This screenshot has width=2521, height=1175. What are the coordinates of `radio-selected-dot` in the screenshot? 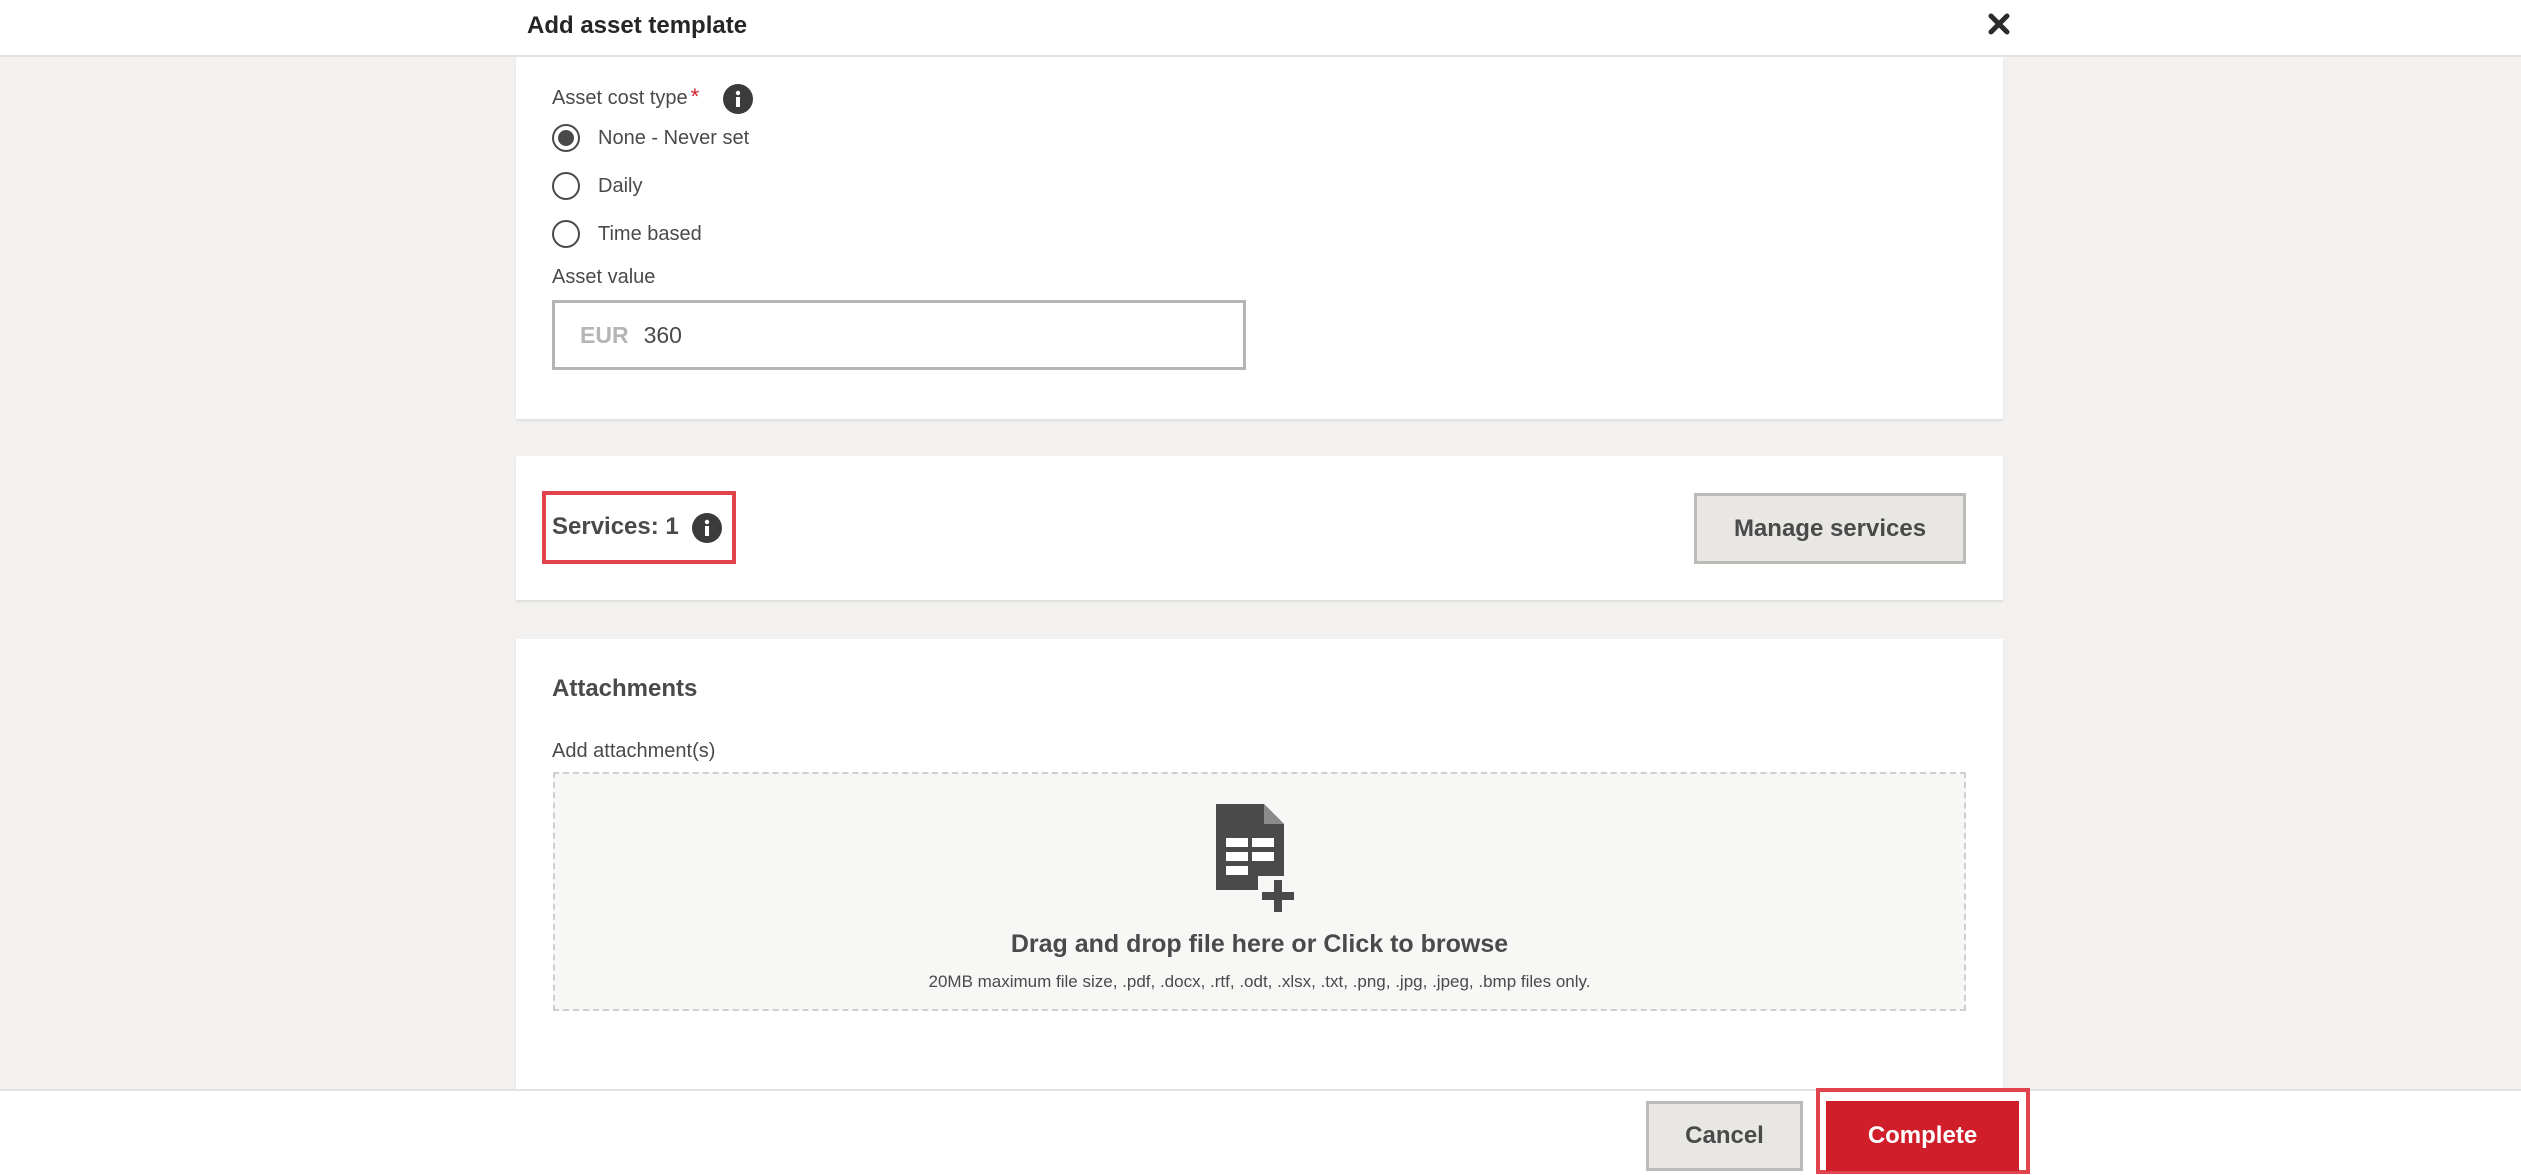 It's located at (566, 138).